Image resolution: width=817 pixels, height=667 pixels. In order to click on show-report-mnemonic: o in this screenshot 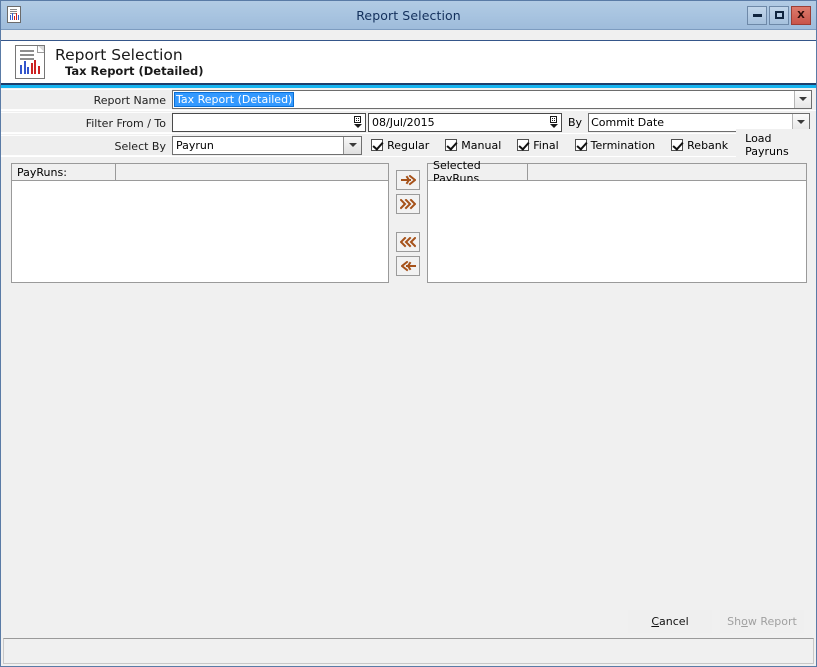, I will do `click(744, 621)`.